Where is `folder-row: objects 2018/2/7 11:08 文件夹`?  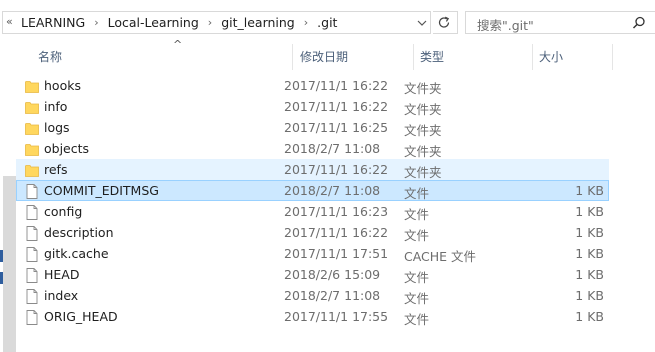 folder-row: objects 2018/2/7 11:08 文件夹 is located at coordinates (312, 148).